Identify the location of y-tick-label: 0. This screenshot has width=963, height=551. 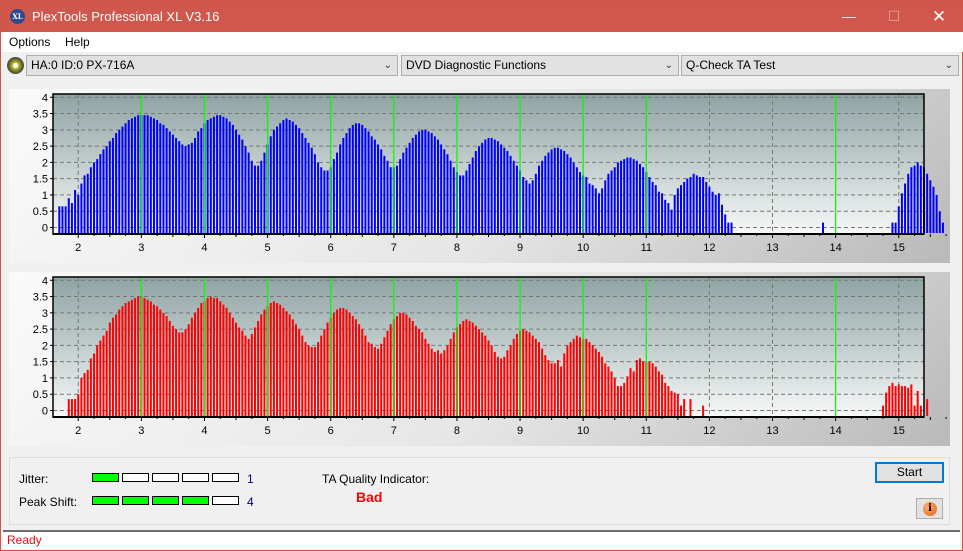
(45, 411).